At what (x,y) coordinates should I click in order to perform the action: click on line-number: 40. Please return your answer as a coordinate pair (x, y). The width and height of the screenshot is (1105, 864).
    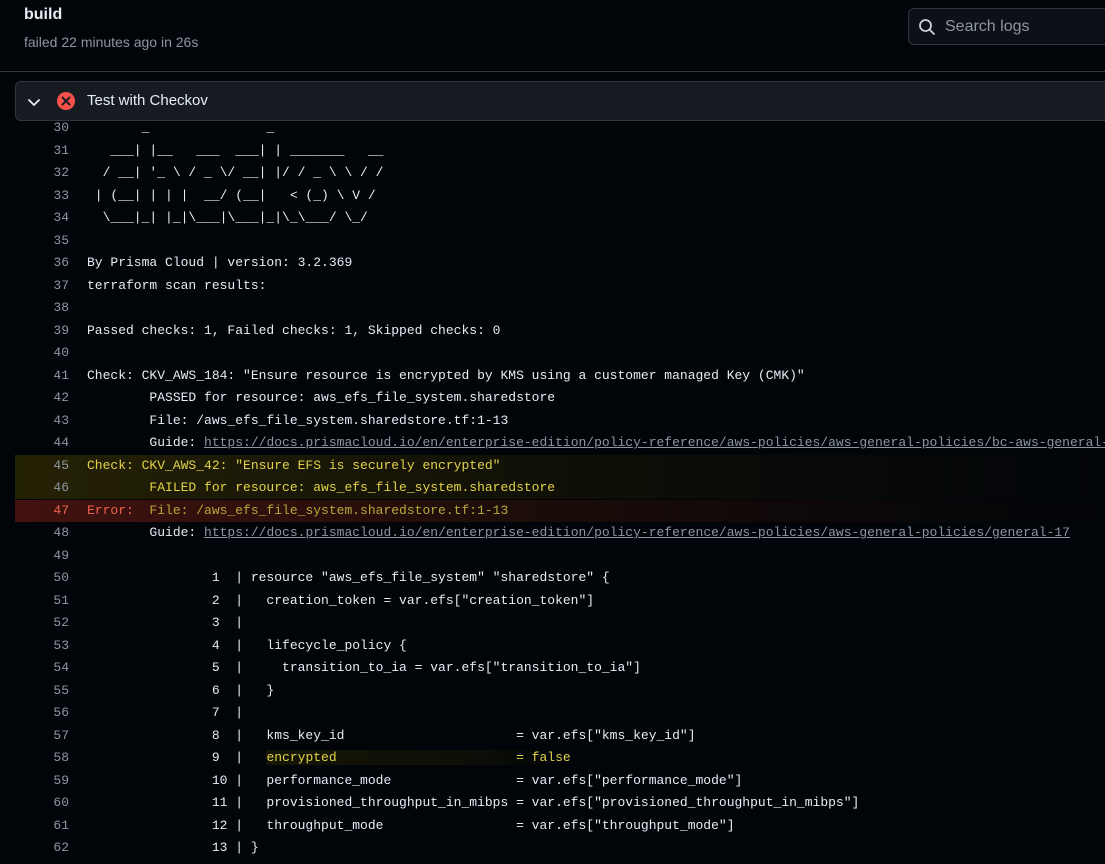
    Looking at the image, I should click on (61, 352).